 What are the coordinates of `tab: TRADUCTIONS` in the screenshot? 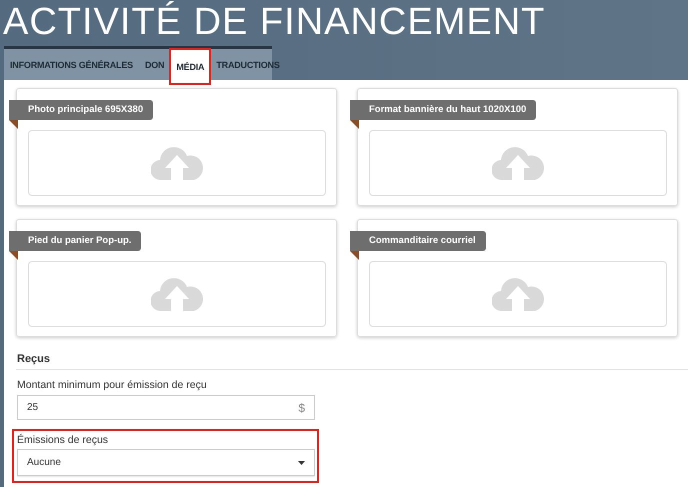 It's located at (248, 64).